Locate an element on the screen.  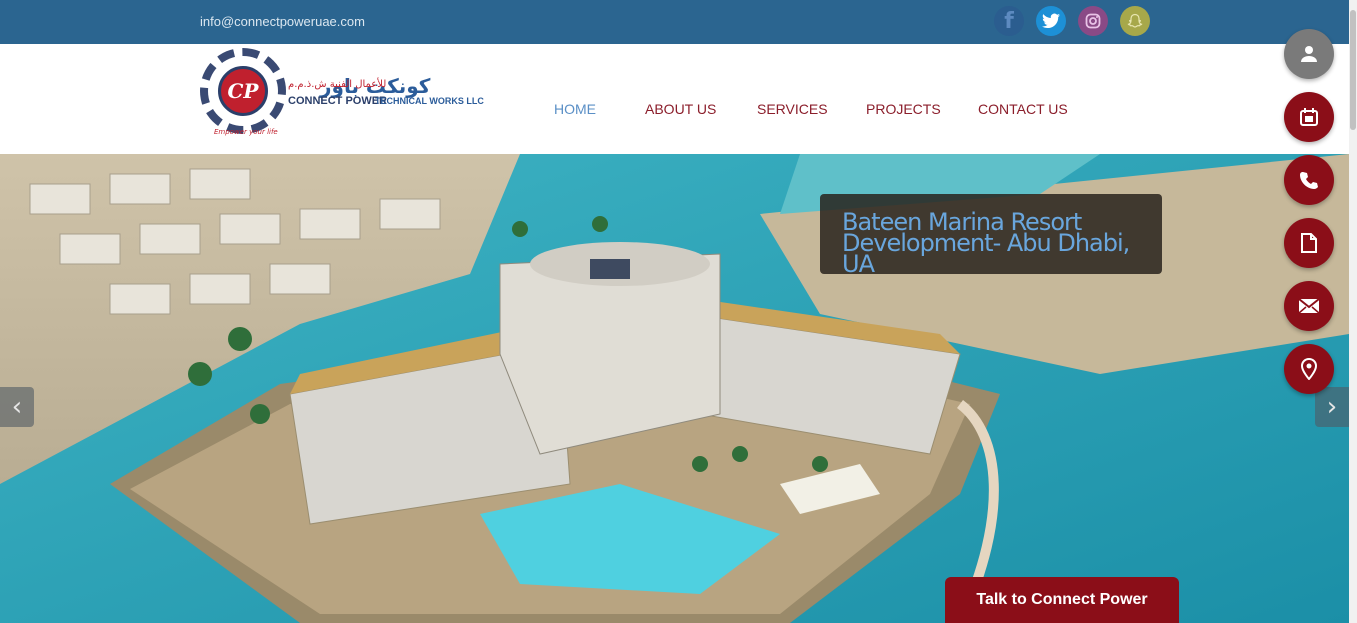
map-pin-icon is located at coordinates (1309, 369).